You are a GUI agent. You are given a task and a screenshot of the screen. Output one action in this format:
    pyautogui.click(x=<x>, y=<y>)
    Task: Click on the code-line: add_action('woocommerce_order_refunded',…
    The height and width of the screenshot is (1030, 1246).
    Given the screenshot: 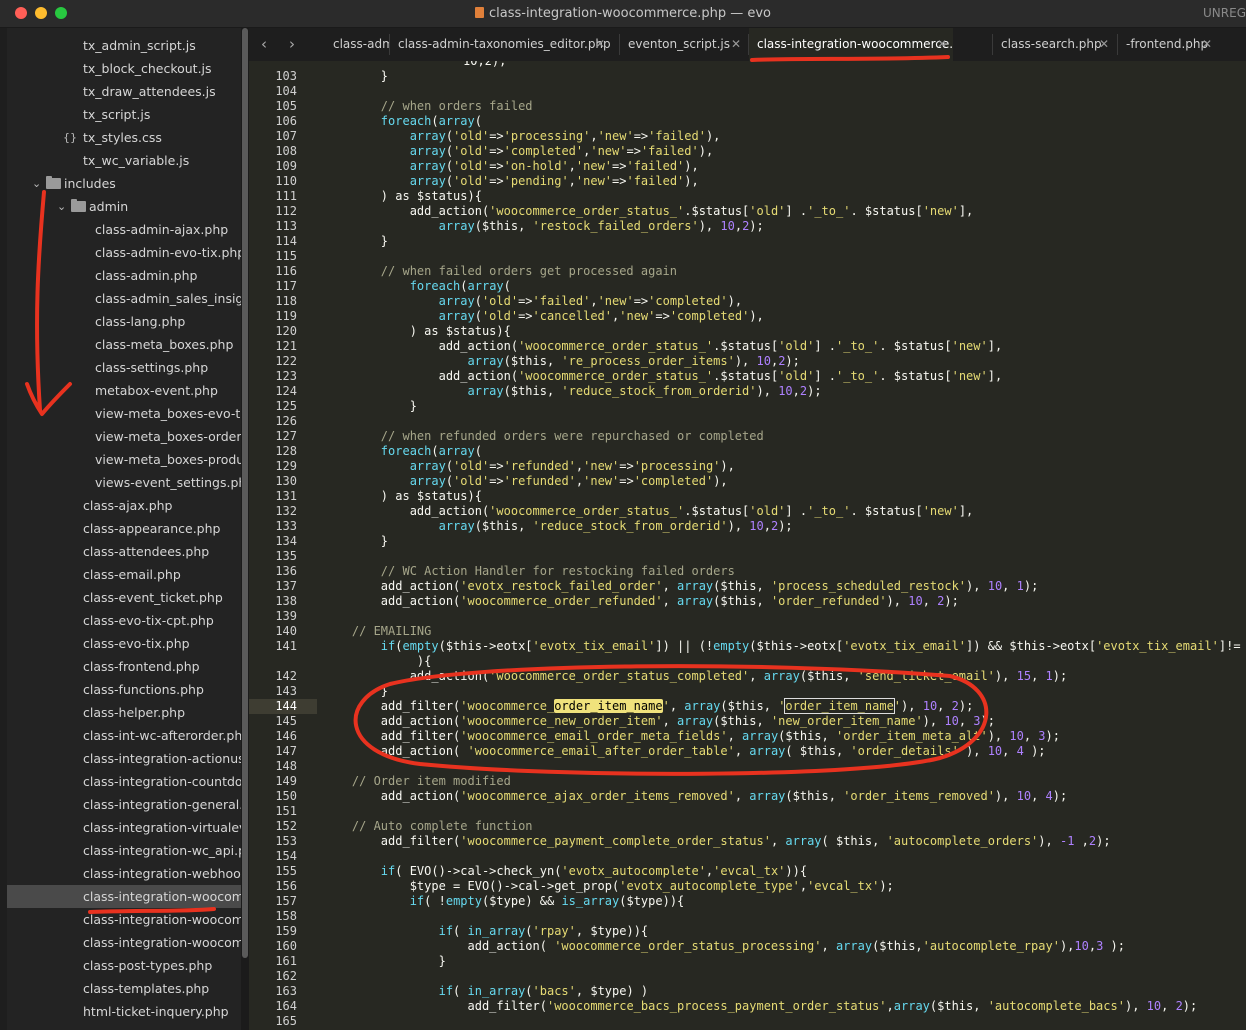 What is the action you would take?
    pyautogui.click(x=641, y=601)
    